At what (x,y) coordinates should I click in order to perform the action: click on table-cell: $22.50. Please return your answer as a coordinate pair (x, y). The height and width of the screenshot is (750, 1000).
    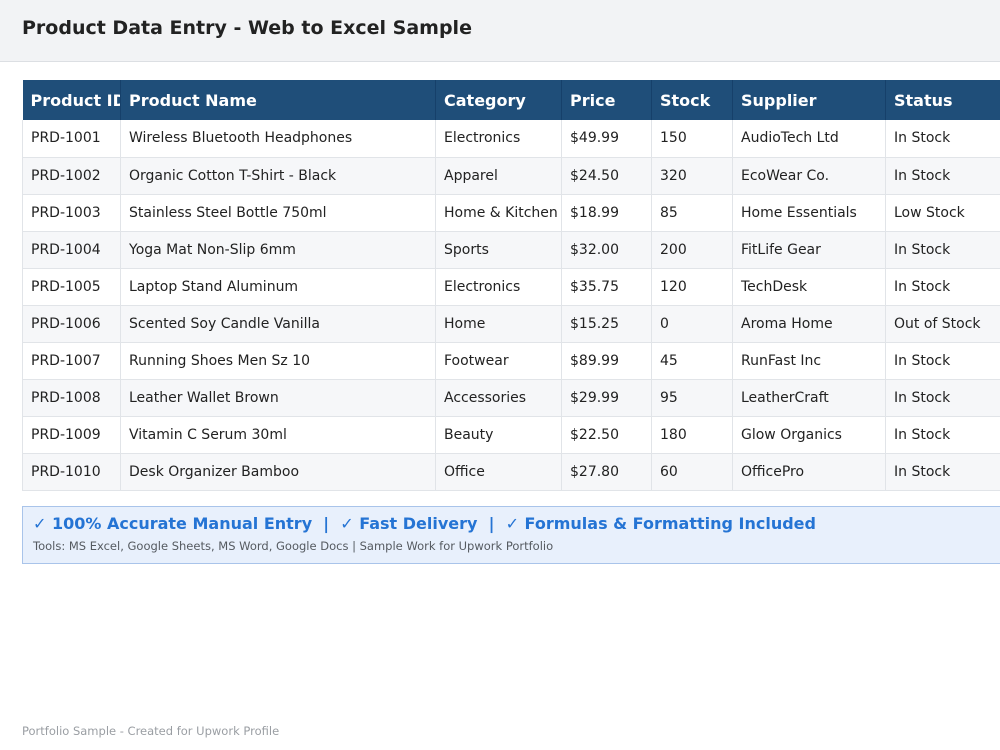
    Looking at the image, I should click on (606, 435).